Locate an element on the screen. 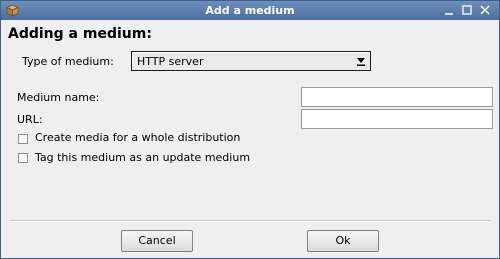 The image size is (500, 259). whole-distribution-label: Create media for a whole distribution is located at coordinates (137, 137).